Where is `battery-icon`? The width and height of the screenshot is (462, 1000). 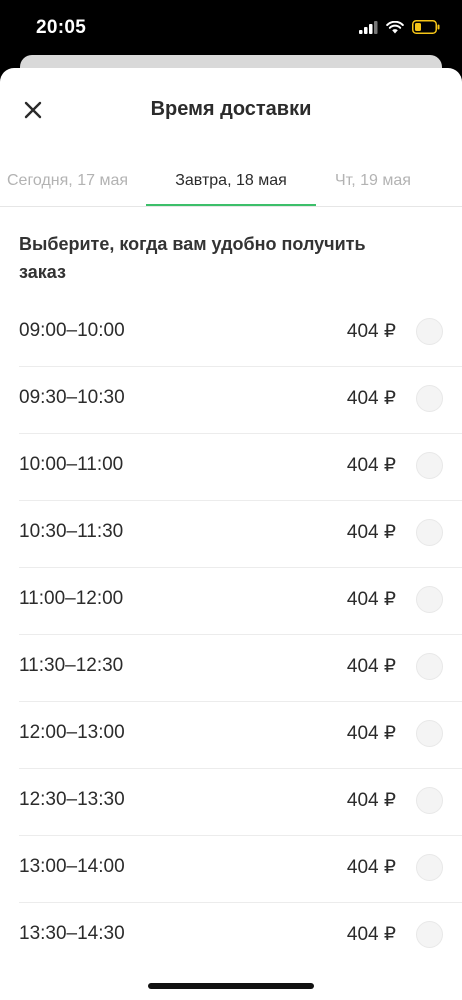 battery-icon is located at coordinates (426, 29).